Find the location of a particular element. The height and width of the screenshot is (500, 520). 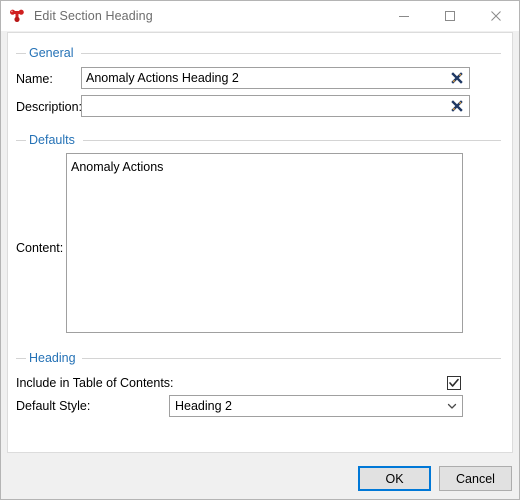

heading-group-label: Heading is located at coordinates (52, 358).